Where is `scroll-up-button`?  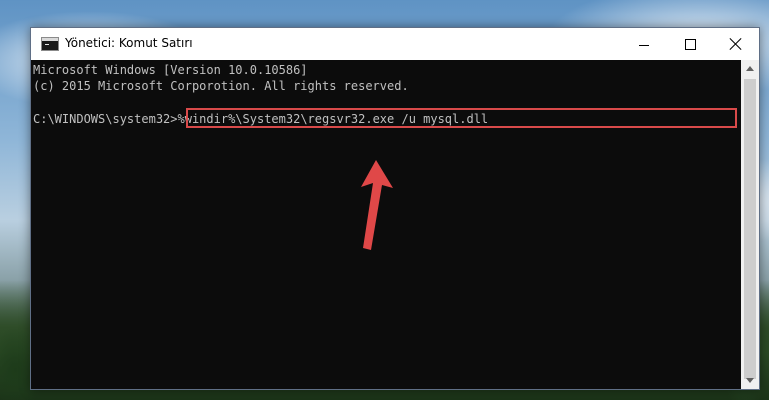 scroll-up-button is located at coordinates (750, 68).